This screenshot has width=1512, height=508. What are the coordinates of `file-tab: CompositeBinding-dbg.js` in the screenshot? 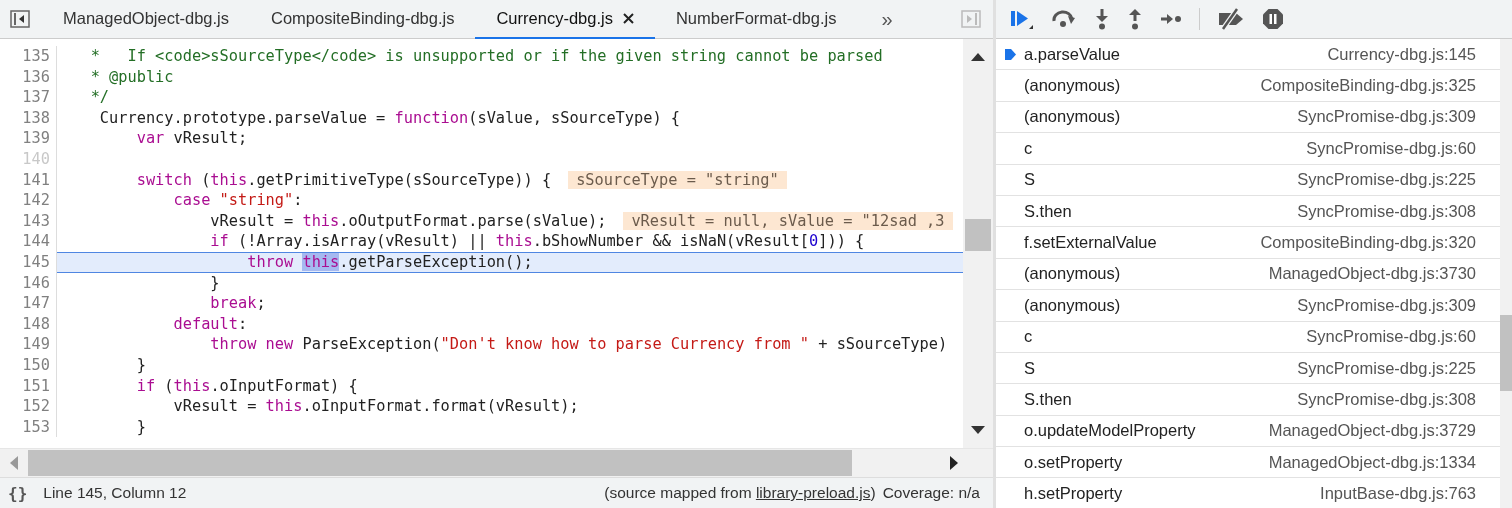 It's located at (363, 19).